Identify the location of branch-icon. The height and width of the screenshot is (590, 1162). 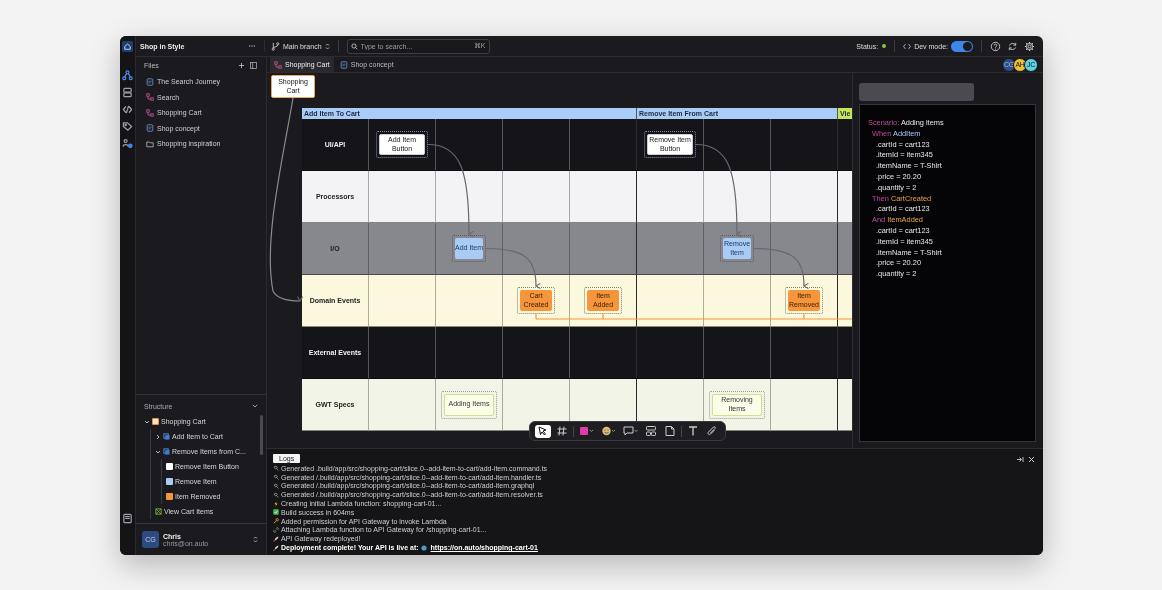
(275, 46).